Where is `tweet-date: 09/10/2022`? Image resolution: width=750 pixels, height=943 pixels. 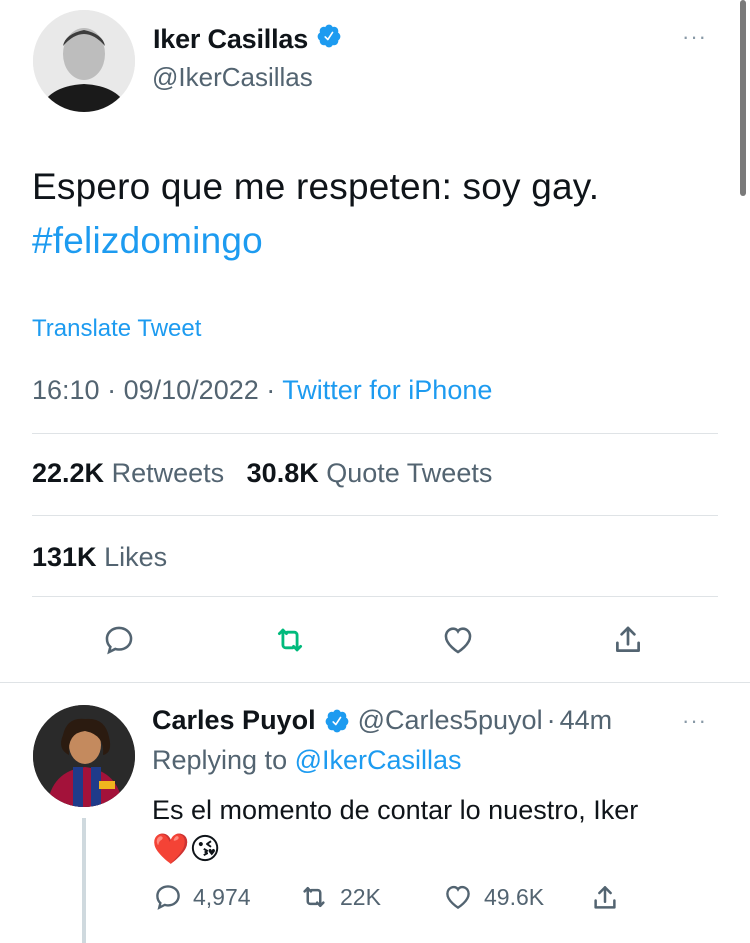 tweet-date: 09/10/2022 is located at coordinates (191, 390).